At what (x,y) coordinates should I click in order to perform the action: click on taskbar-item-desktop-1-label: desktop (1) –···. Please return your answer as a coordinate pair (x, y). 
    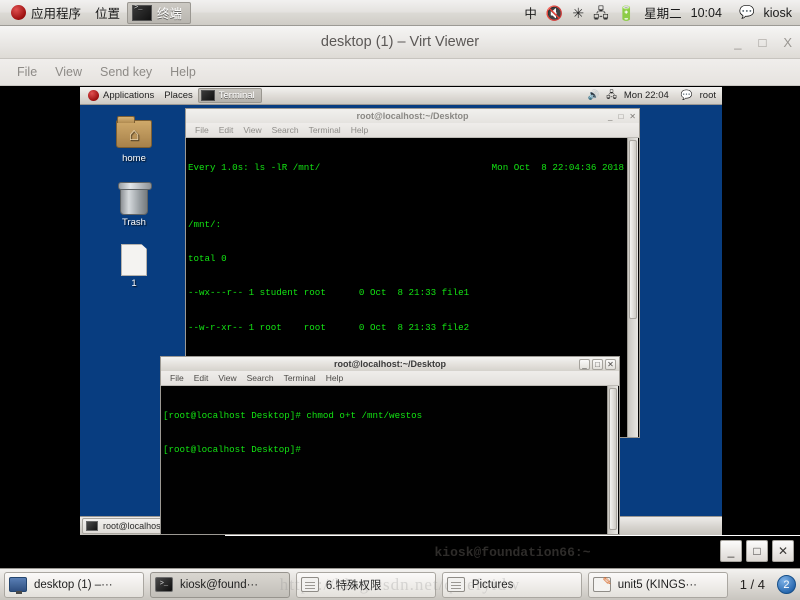
    Looking at the image, I should click on (73, 584).